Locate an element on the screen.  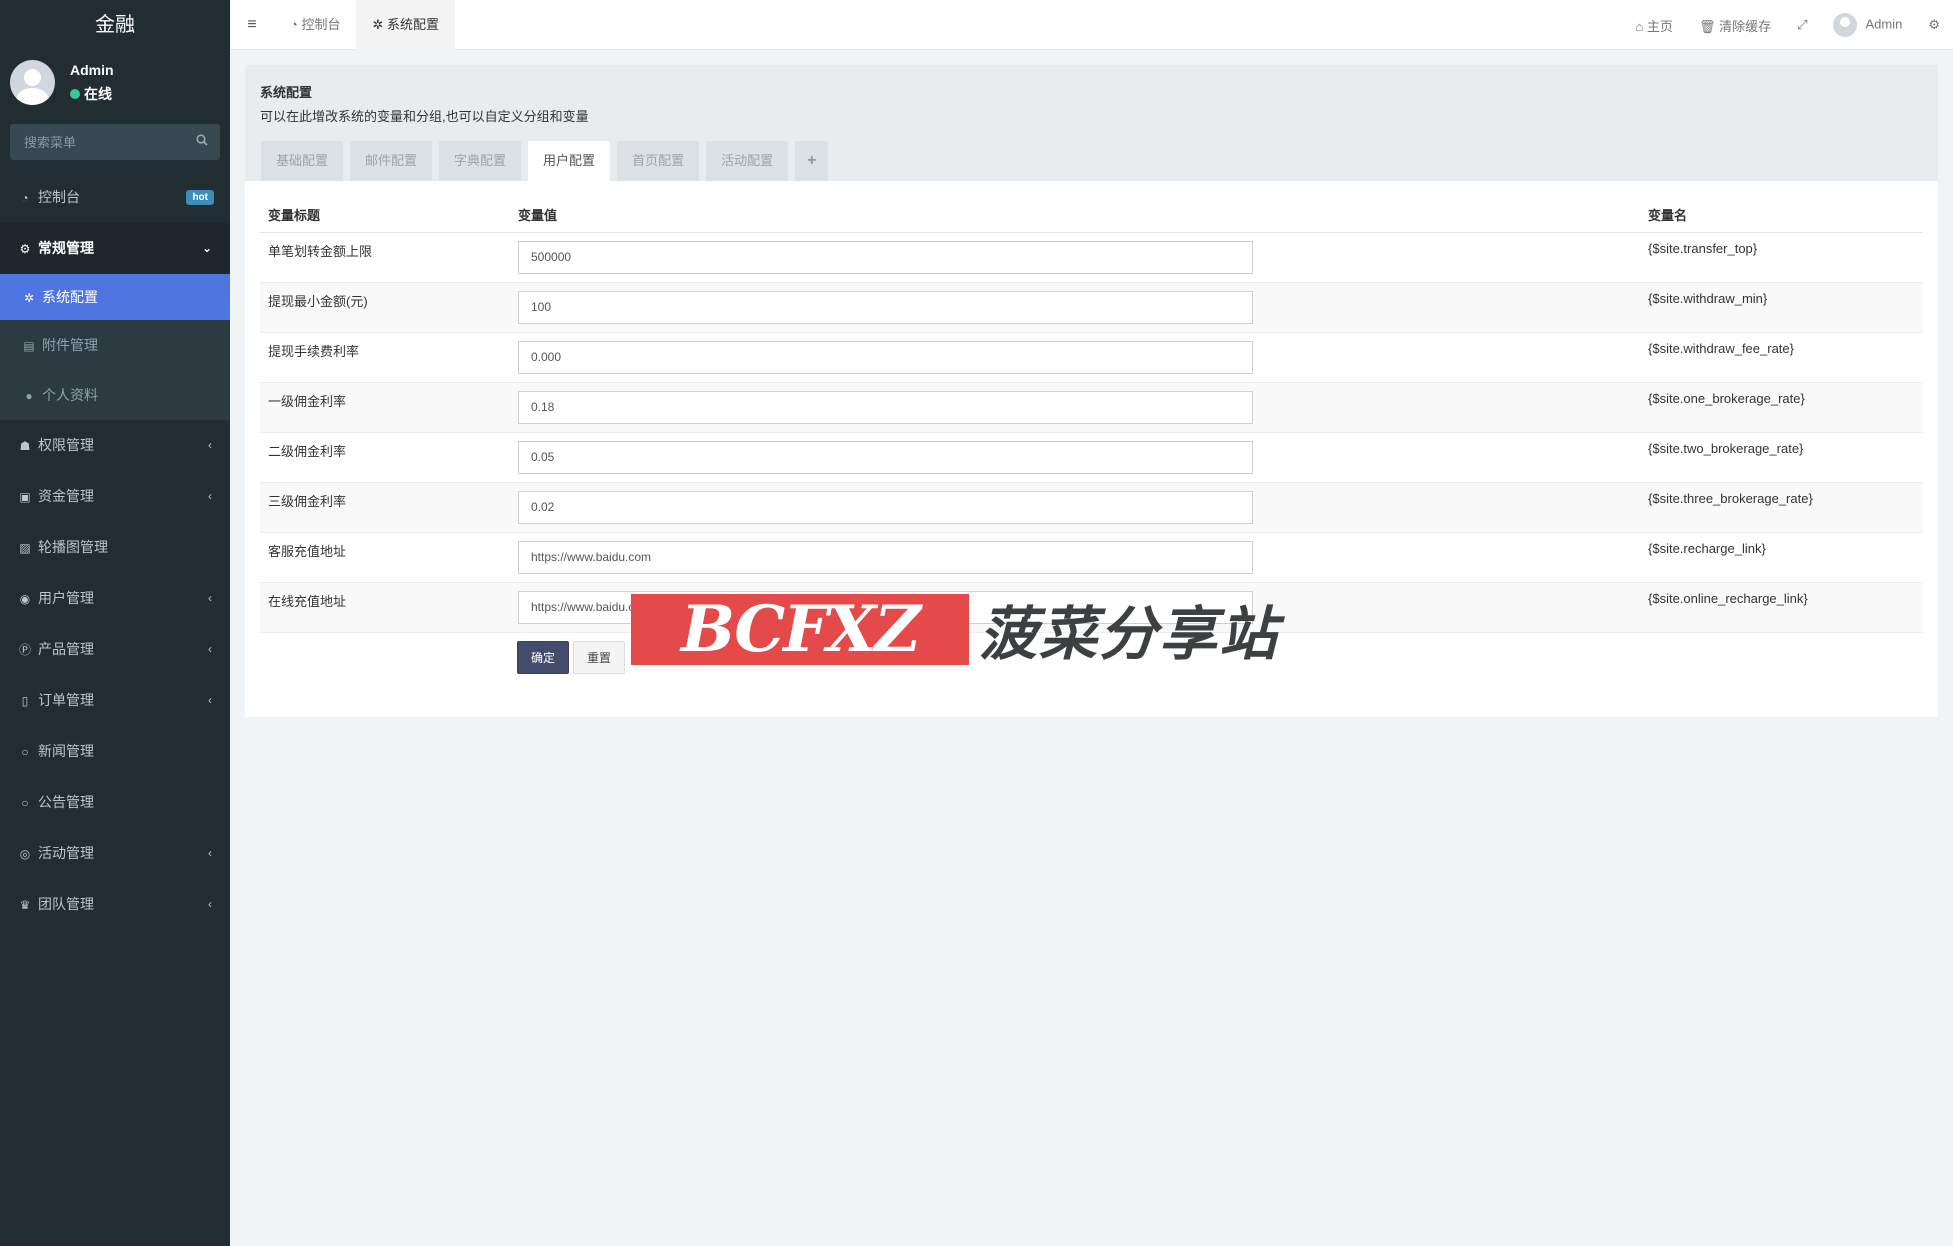
search-icon is located at coordinates (202, 140).